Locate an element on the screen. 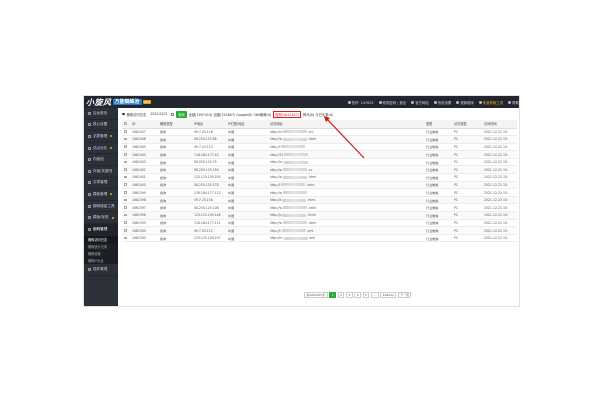 This screenshot has width=600, height=400. cell-ip: 118.184.177.113 is located at coordinates (209, 192).